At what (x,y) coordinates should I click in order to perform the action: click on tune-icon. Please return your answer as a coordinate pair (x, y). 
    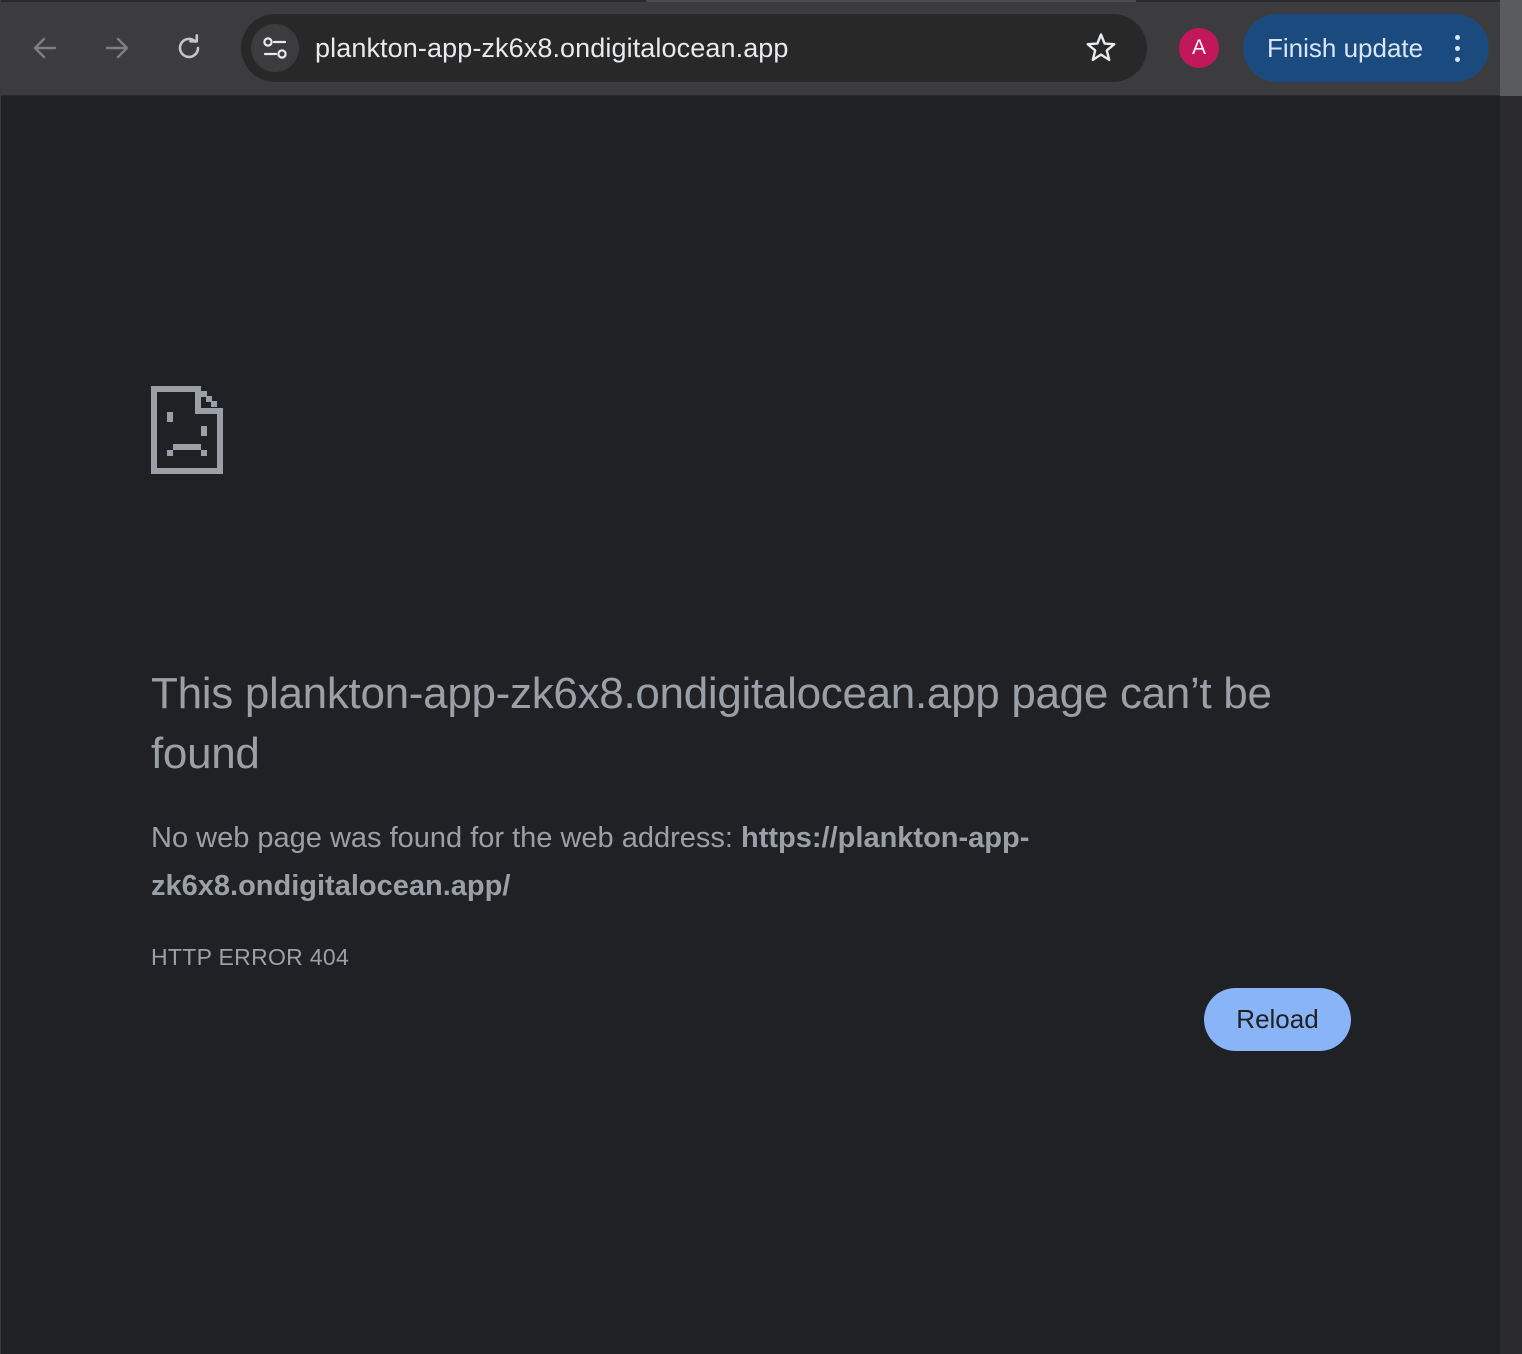
    Looking at the image, I should click on (275, 48).